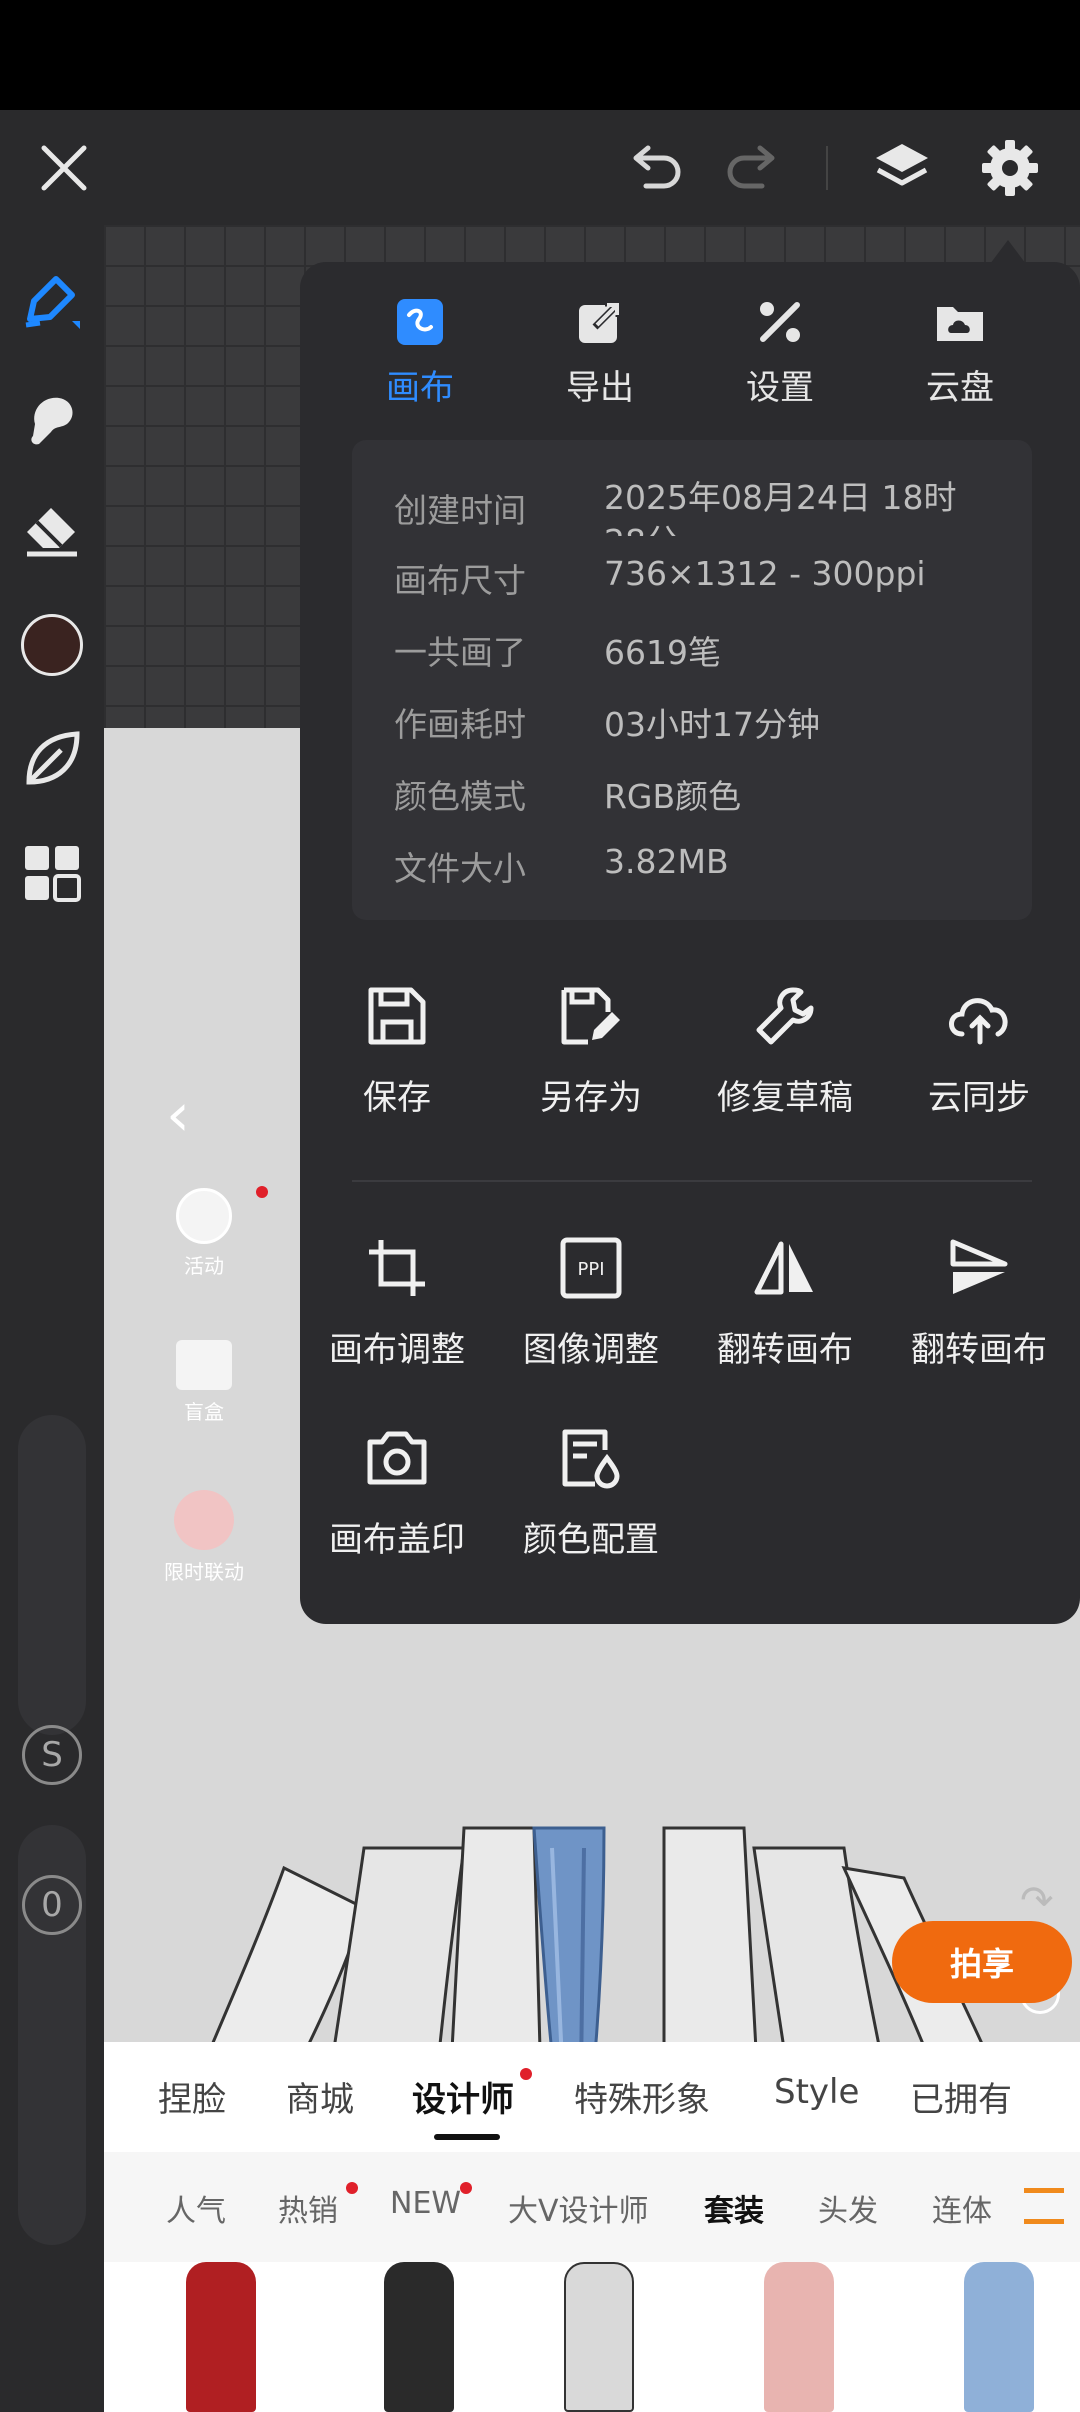 The image size is (1080, 2412). Describe the element at coordinates (204, 1216) in the screenshot. I see `balloon-icon` at that location.